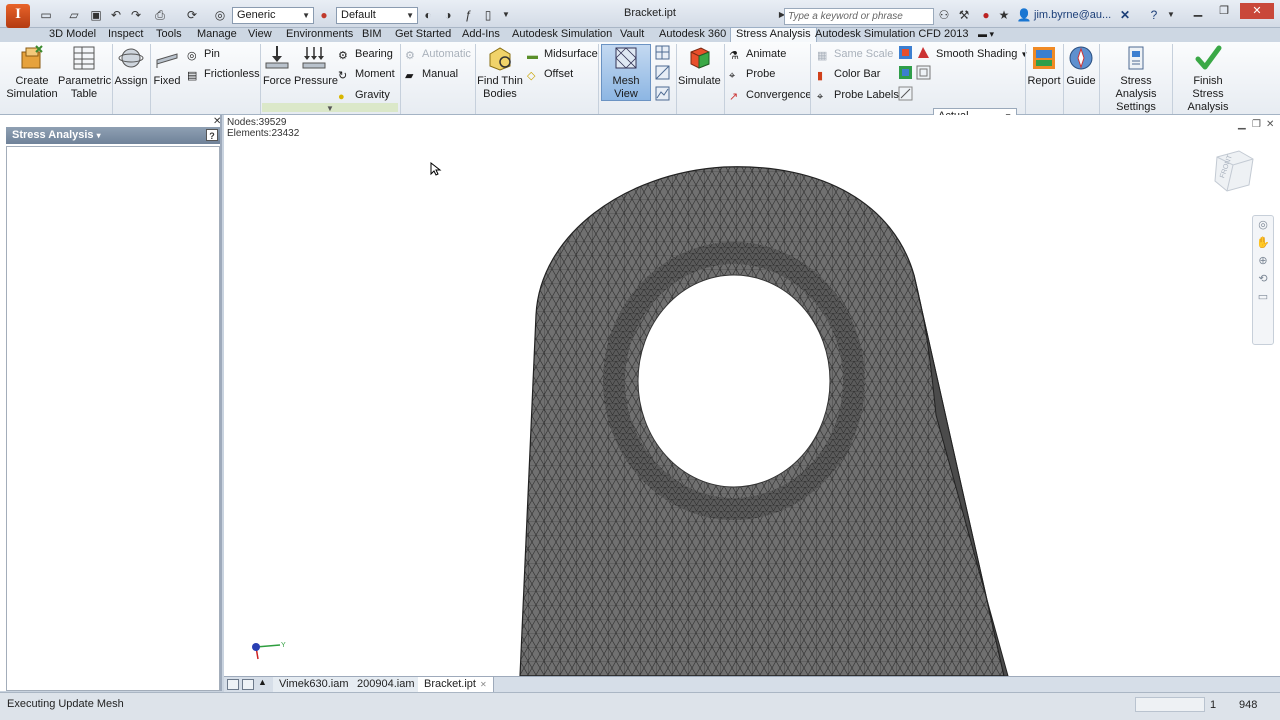  Describe the element at coordinates (264, 682) in the screenshot. I see `home-view-icon: ▲` at that location.